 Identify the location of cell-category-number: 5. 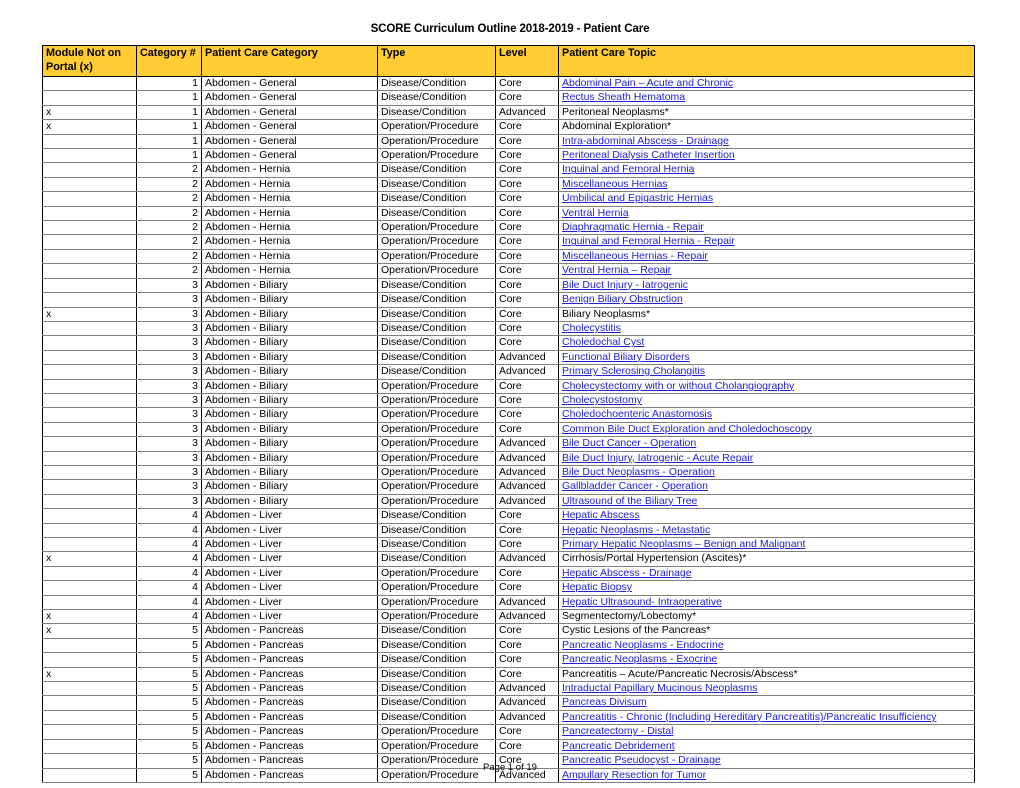
(169, 746).